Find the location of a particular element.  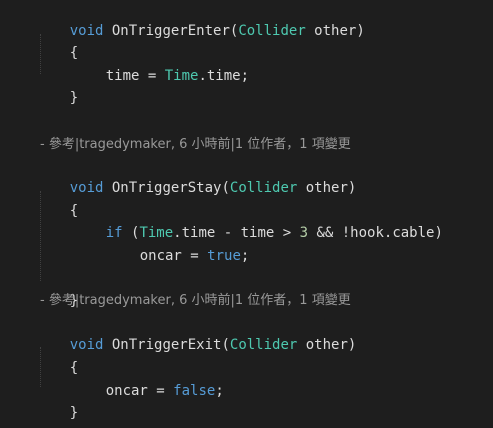

code-line: time = Time.time; is located at coordinates (160, 63).